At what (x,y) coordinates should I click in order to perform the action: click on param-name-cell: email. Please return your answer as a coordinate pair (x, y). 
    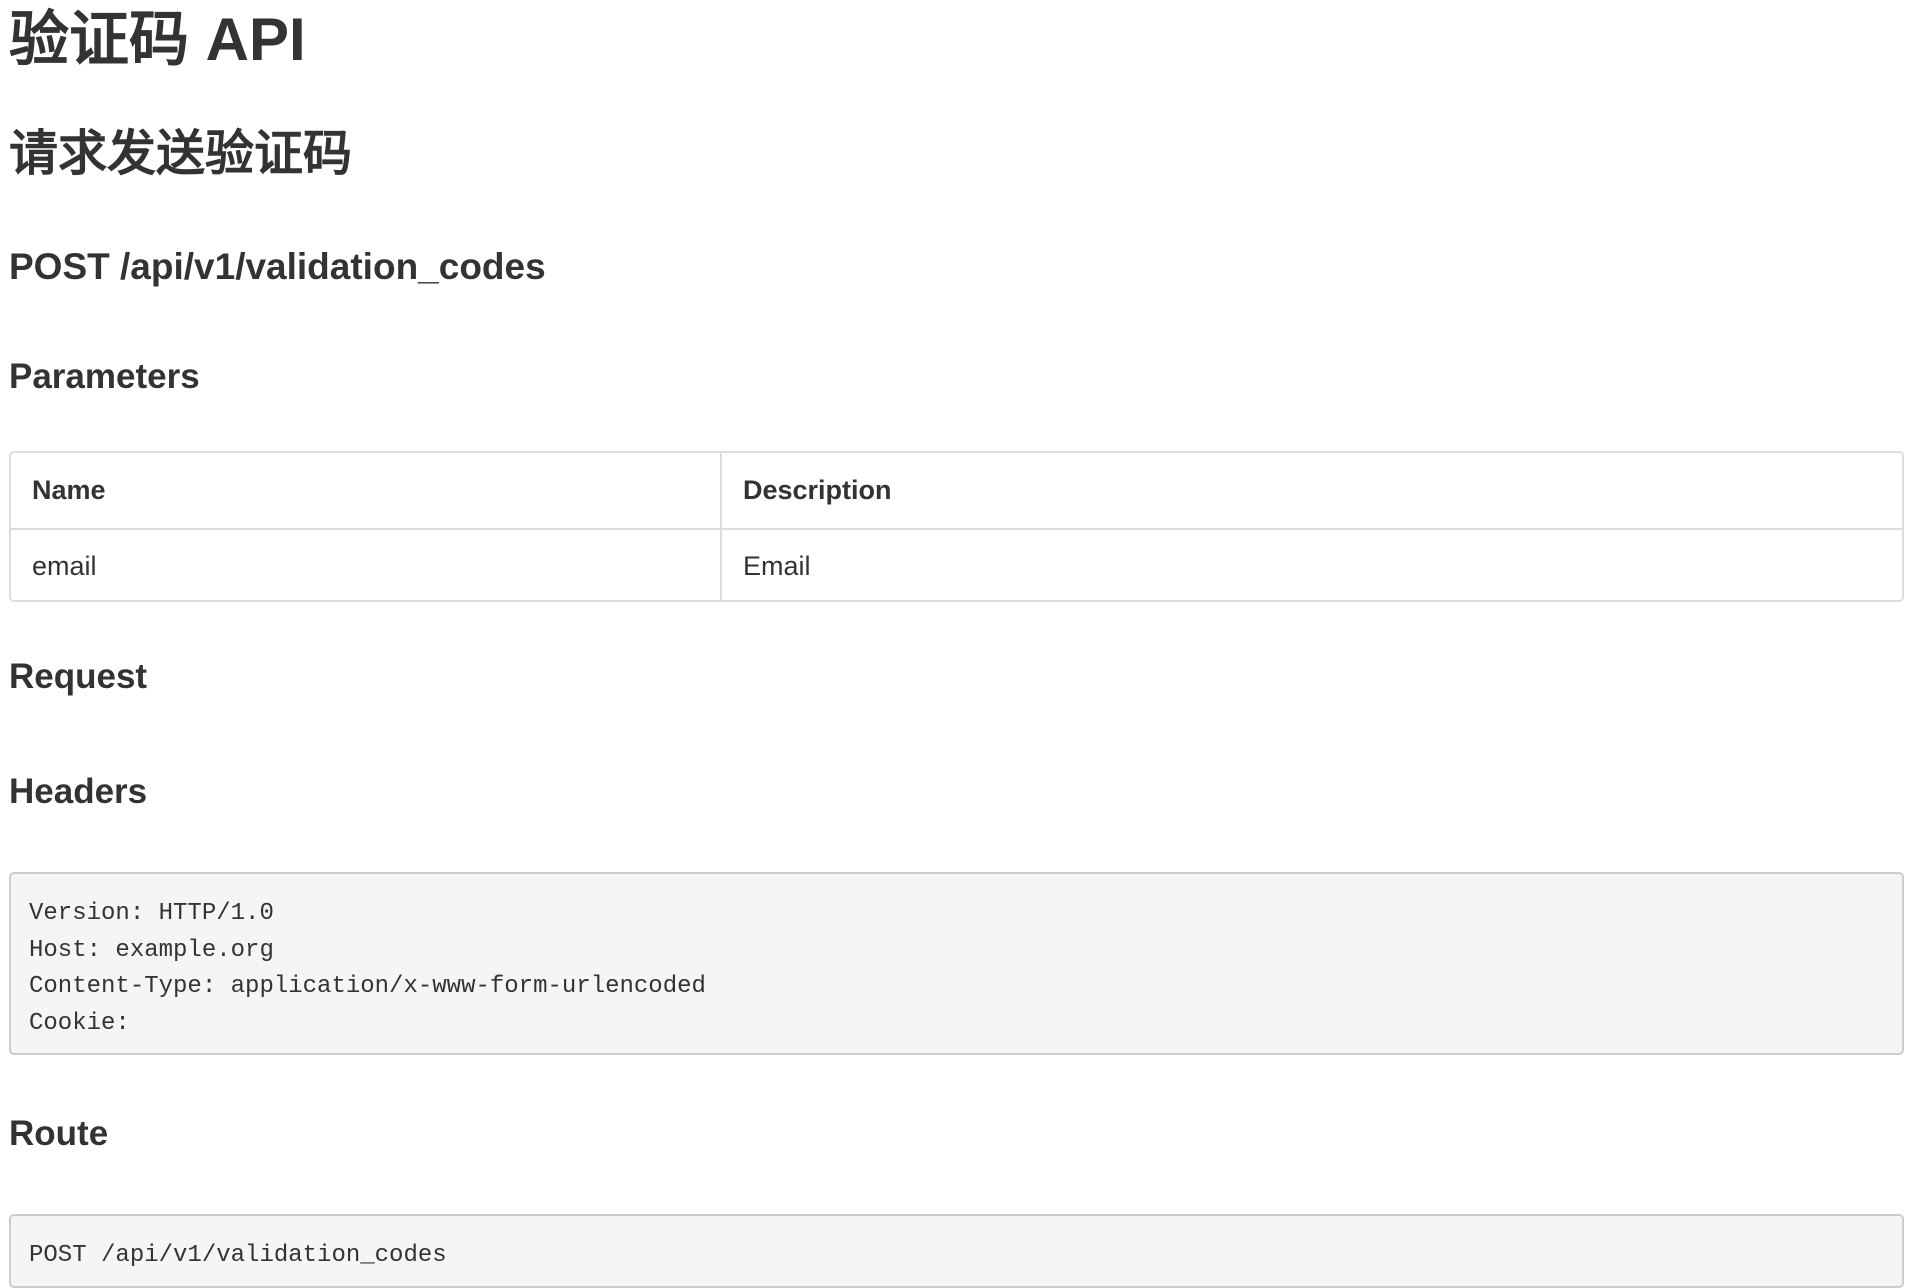
    Looking at the image, I should click on (366, 564).